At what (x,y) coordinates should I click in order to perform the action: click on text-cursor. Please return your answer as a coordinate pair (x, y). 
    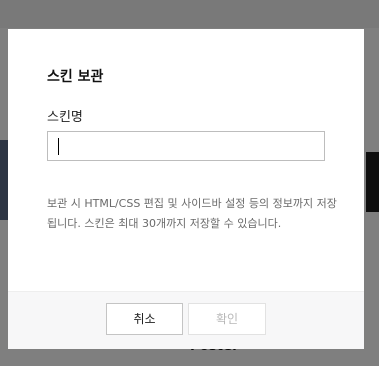
    Looking at the image, I should click on (58, 146).